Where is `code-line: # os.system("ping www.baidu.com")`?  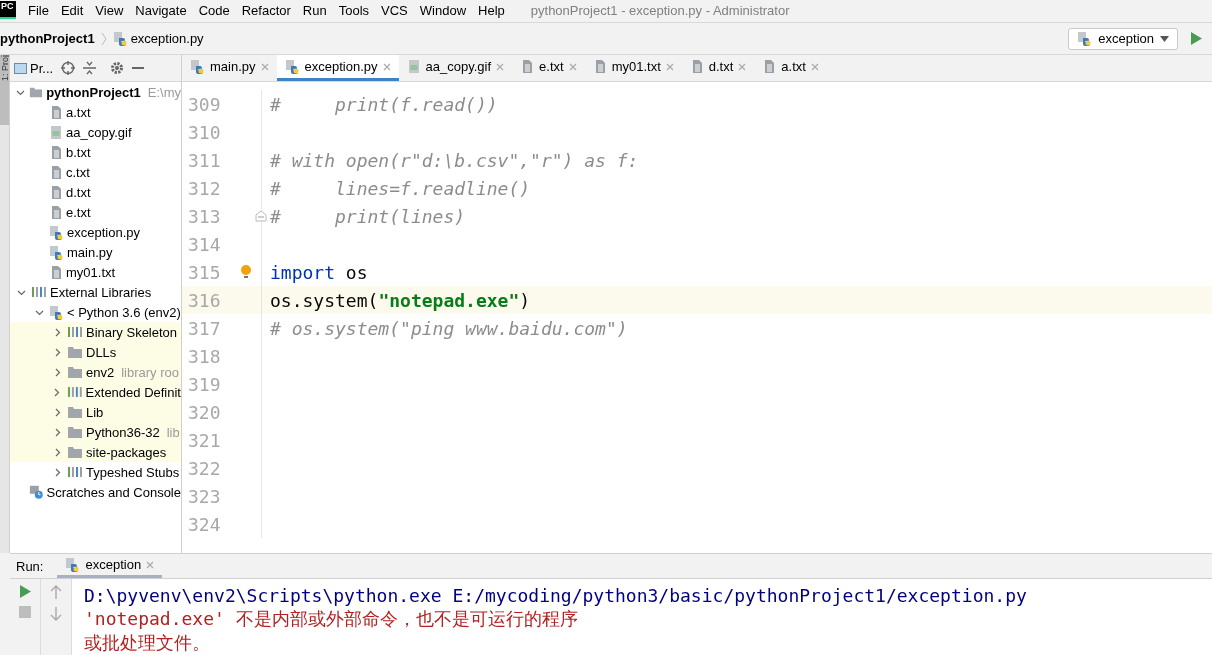 code-line: # os.system("ping www.baidu.com") is located at coordinates (449, 328).